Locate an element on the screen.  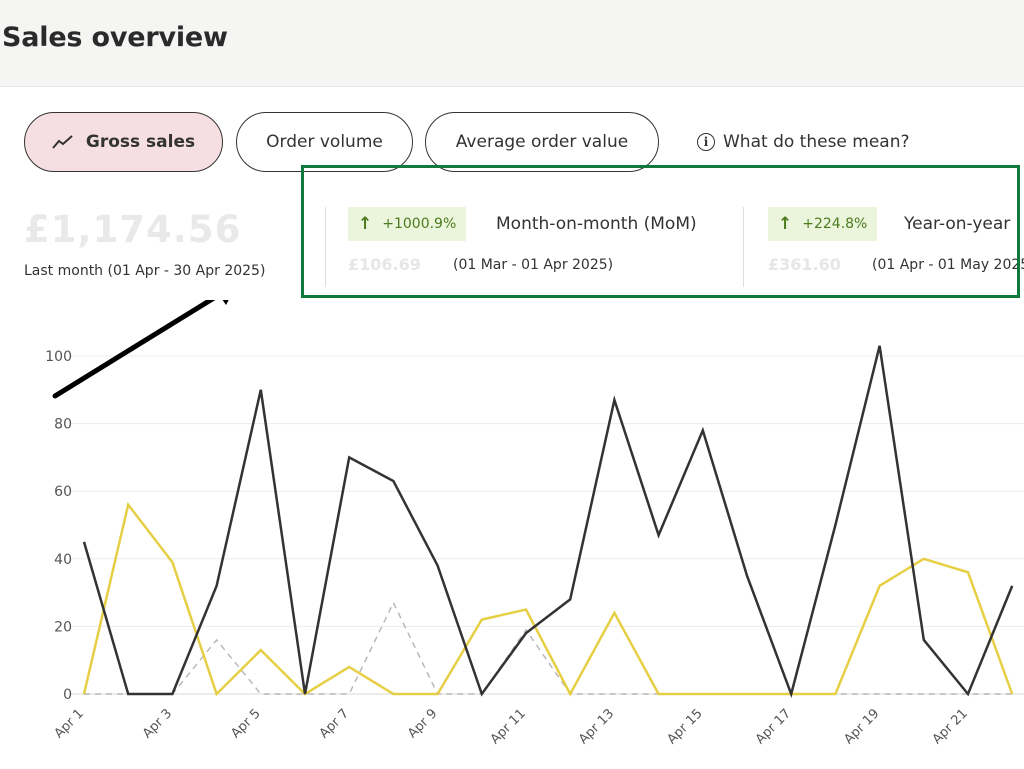
y-tick-label: 80 is located at coordinates (63, 425).